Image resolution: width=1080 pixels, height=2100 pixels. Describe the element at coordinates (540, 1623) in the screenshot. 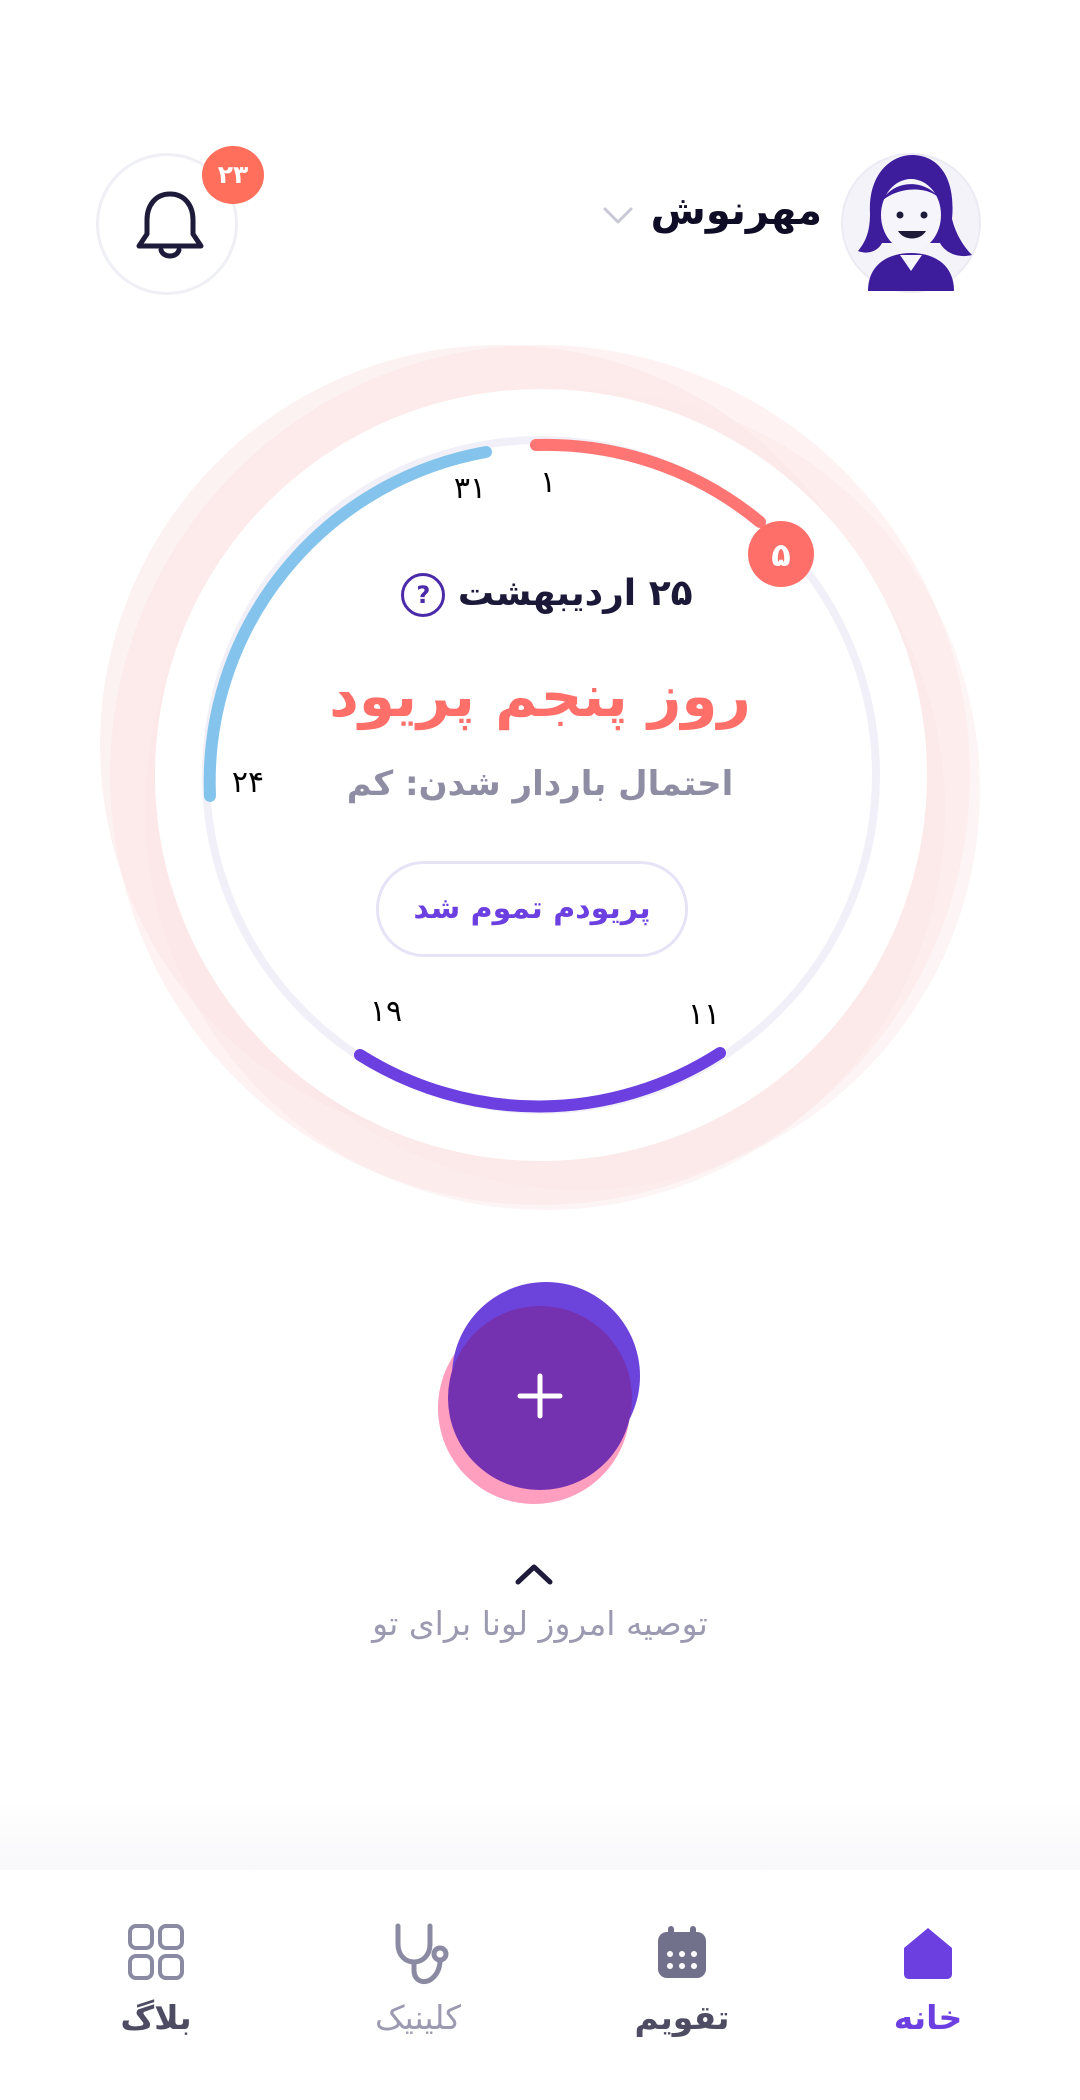

I see `daily-tip-label: توصیه امروز لونا برای تو` at that location.